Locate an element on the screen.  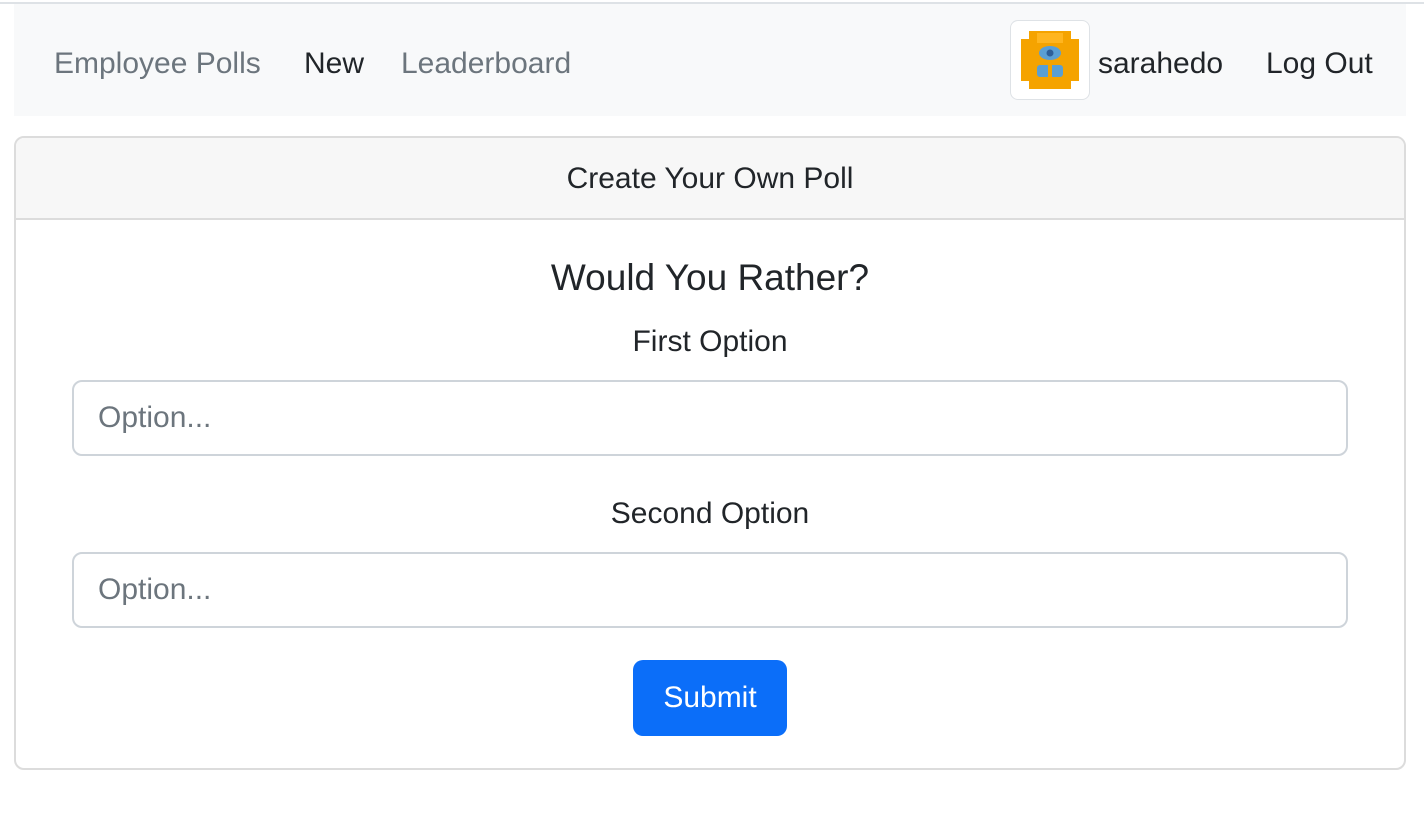
second-option-label: Second Option is located at coordinates (710, 513).